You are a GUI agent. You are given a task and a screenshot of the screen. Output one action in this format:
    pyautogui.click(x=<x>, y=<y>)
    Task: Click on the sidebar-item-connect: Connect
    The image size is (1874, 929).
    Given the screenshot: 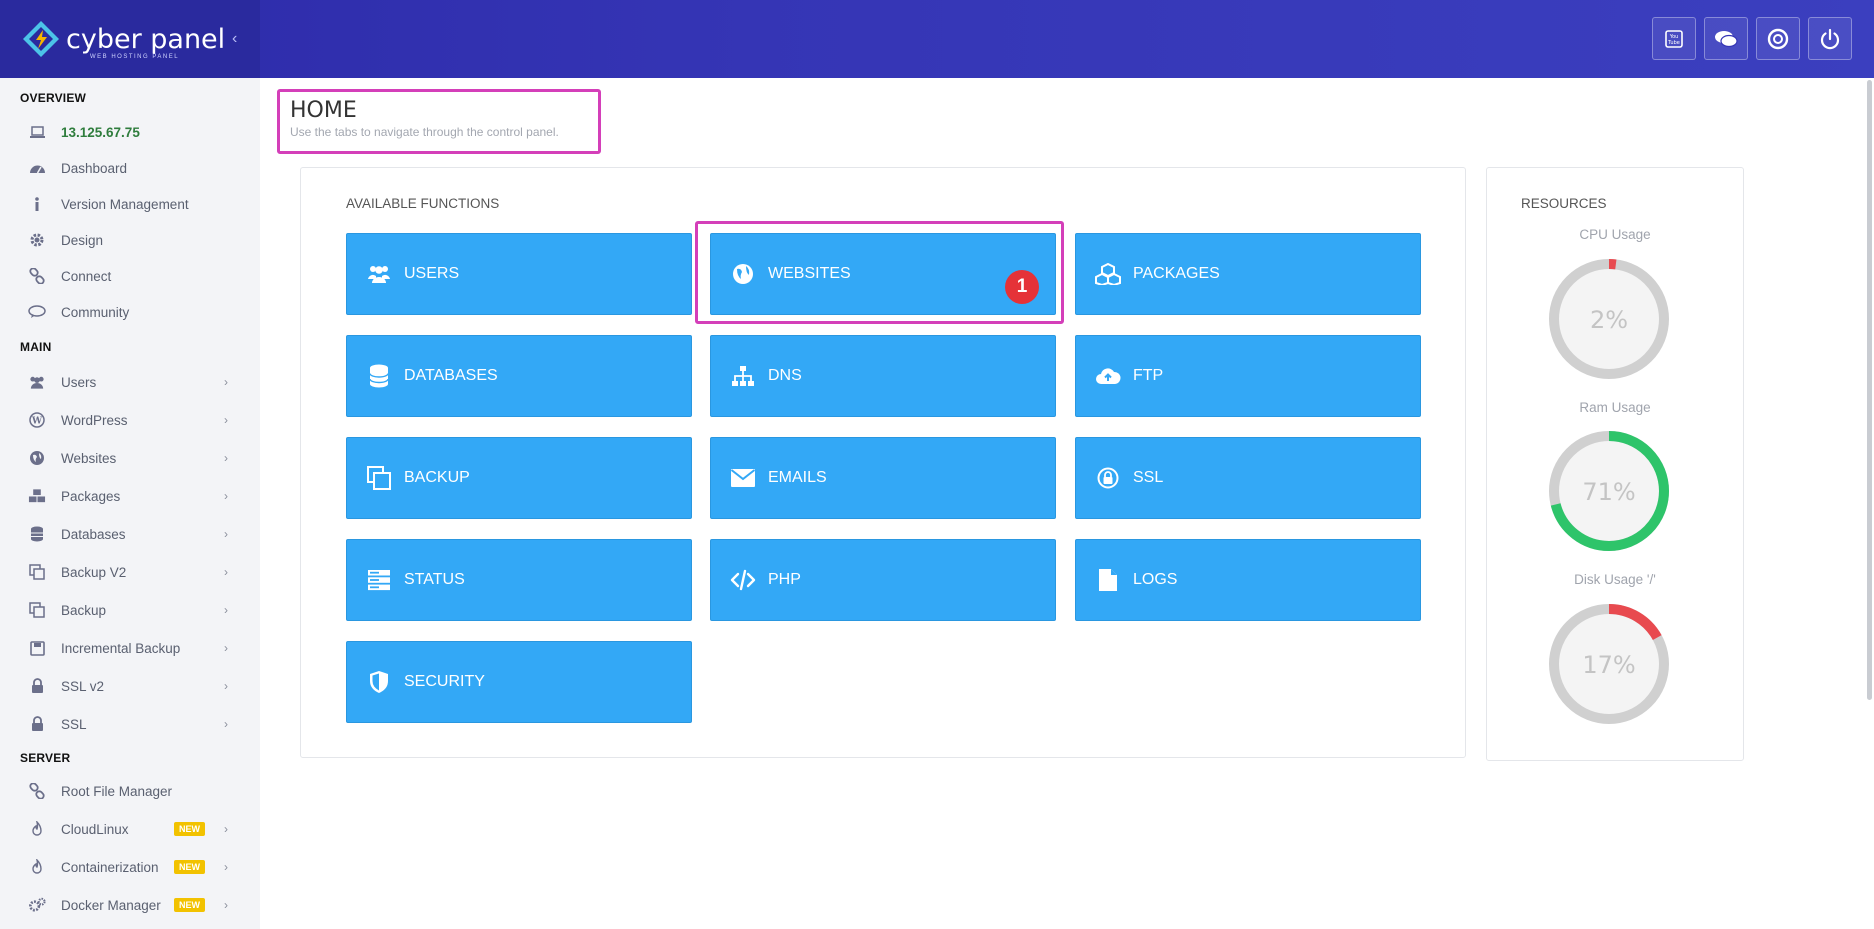 What is the action you would take?
    pyautogui.click(x=133, y=276)
    